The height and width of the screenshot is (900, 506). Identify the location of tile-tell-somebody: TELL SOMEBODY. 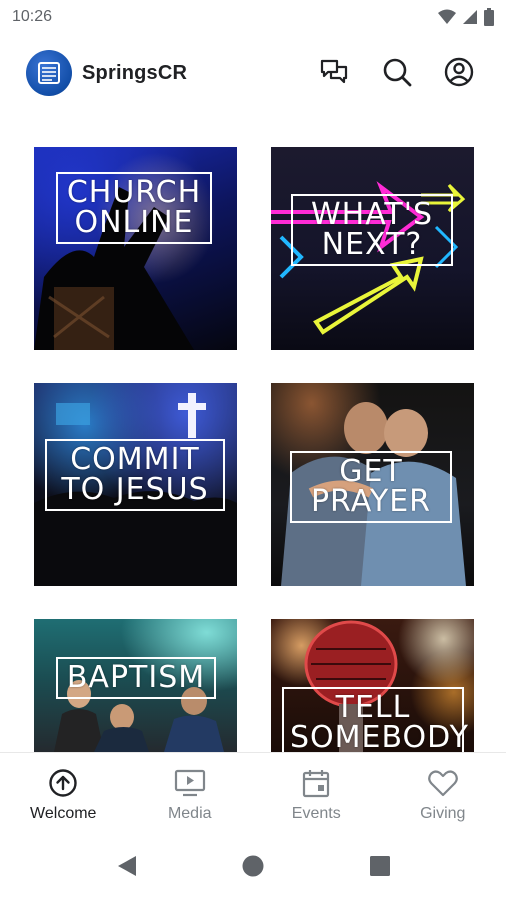
(372, 685).